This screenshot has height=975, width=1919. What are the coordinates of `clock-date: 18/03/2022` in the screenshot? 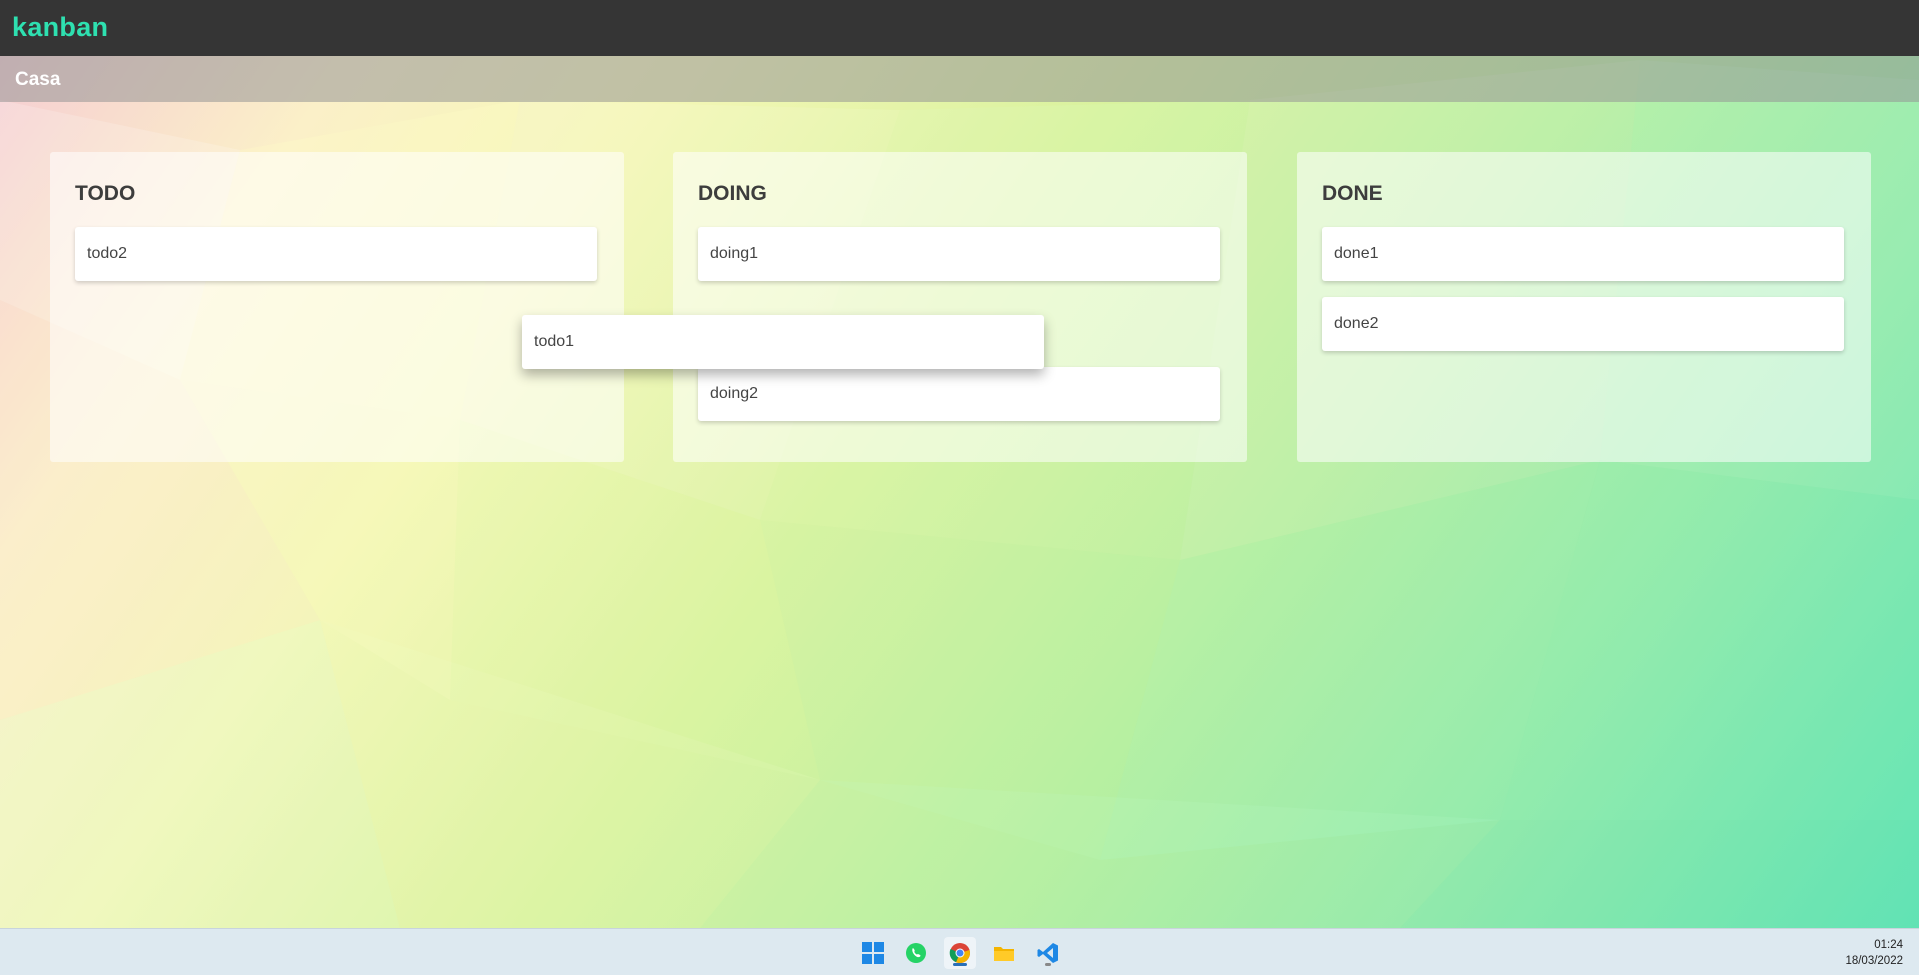 It's located at (1874, 961).